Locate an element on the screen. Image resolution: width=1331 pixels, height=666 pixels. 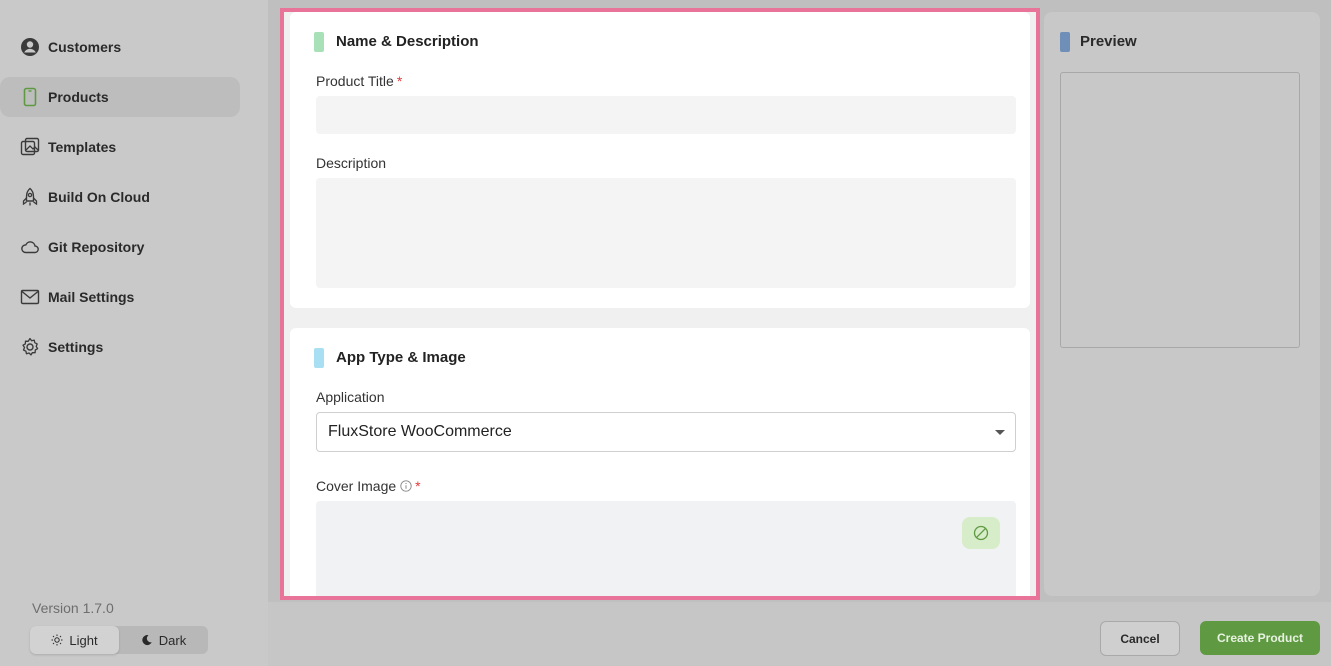
user-circle-icon is located at coordinates (30, 47).